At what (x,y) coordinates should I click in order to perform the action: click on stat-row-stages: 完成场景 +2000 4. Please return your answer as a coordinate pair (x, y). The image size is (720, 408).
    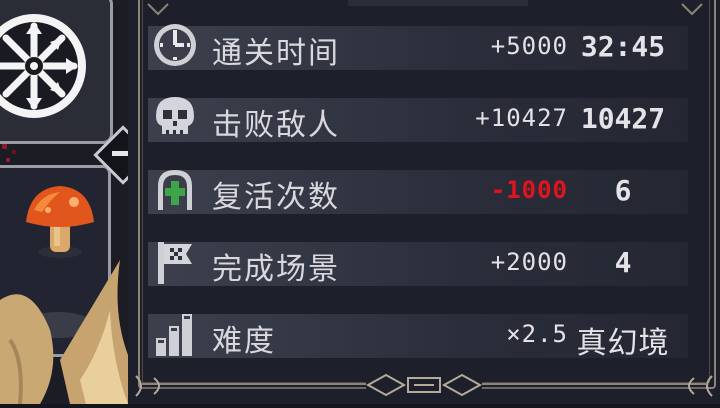
    Looking at the image, I should click on (425, 263).